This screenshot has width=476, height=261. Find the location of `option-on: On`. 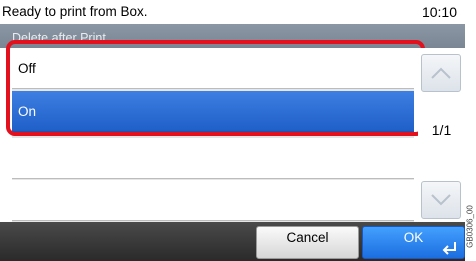

option-on: On is located at coordinates (213, 111).